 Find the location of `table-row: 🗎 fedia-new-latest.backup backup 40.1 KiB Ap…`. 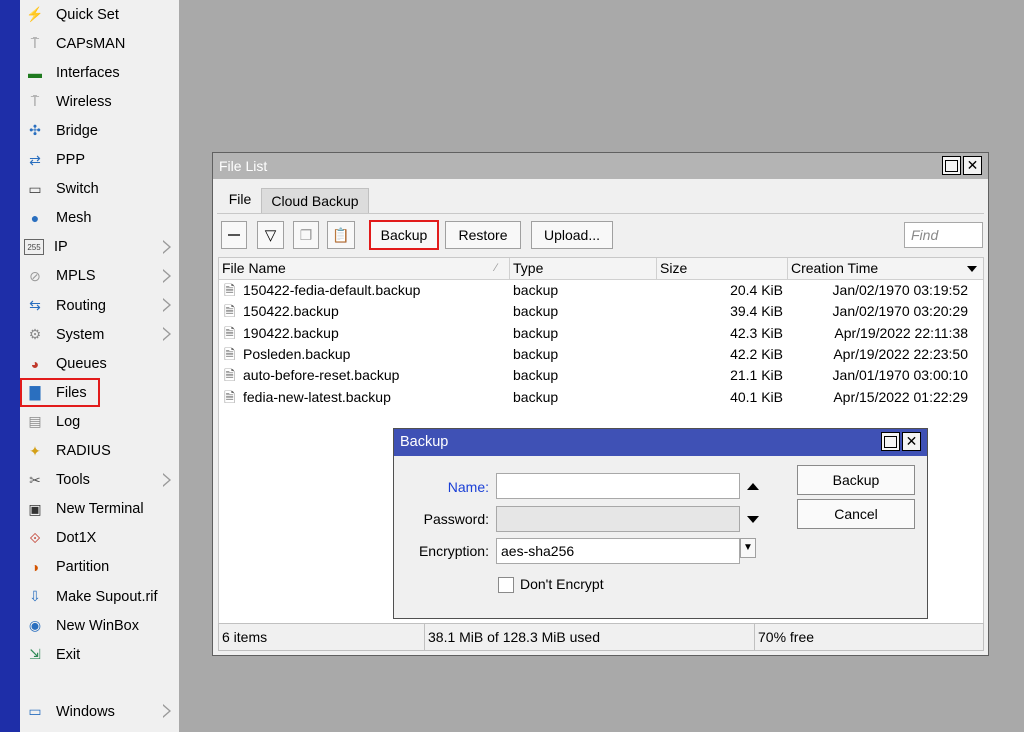

table-row: 🗎 fedia-new-latest.backup backup 40.1 KiB Ap… is located at coordinates (602, 397).